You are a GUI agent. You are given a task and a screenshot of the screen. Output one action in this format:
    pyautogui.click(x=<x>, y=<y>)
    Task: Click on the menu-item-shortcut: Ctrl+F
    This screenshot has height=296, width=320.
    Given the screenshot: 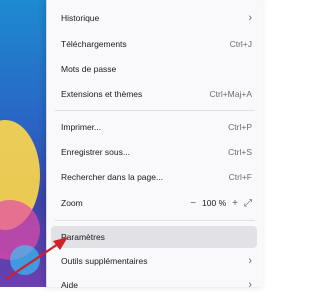 What is the action you would take?
    pyautogui.click(x=240, y=177)
    